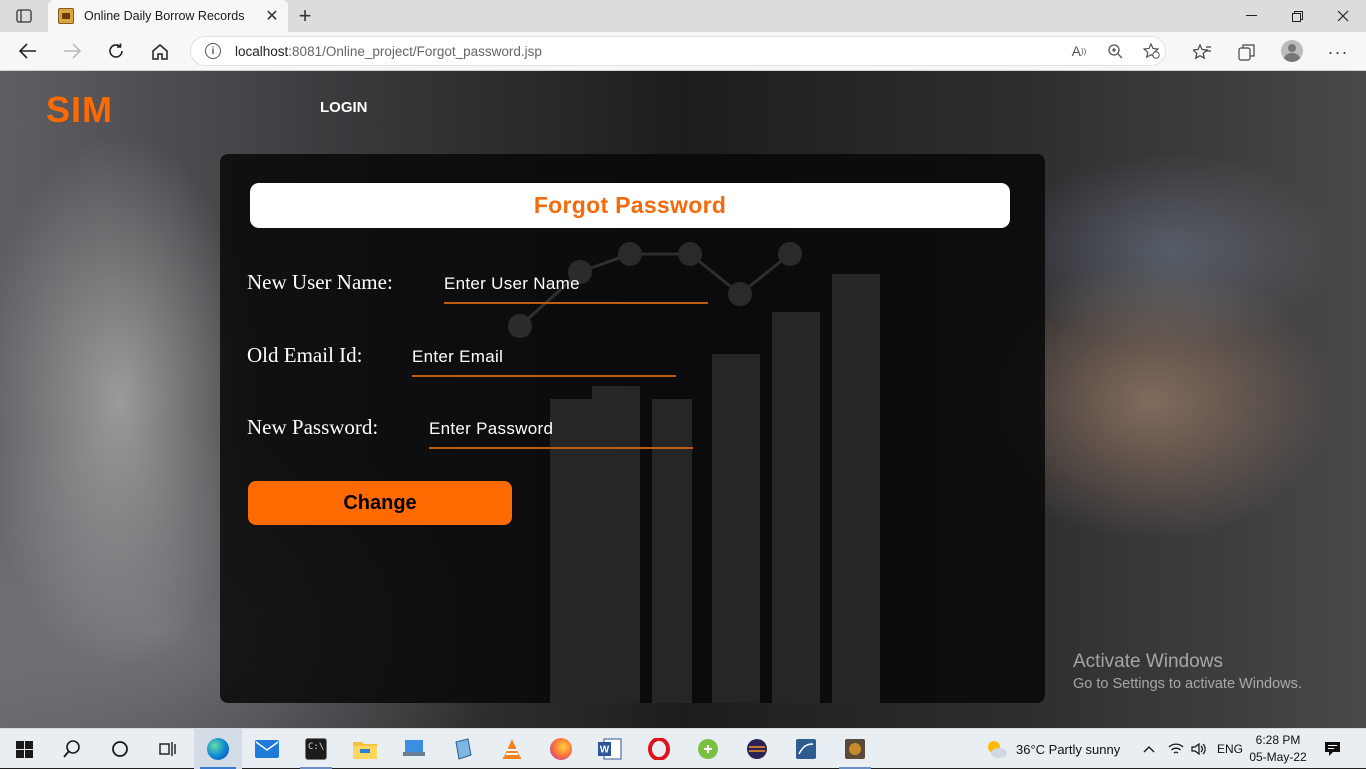 This screenshot has height=769, width=1366. What do you see at coordinates (305, 355) in the screenshot?
I see `email-label: Old Email Id:` at bounding box center [305, 355].